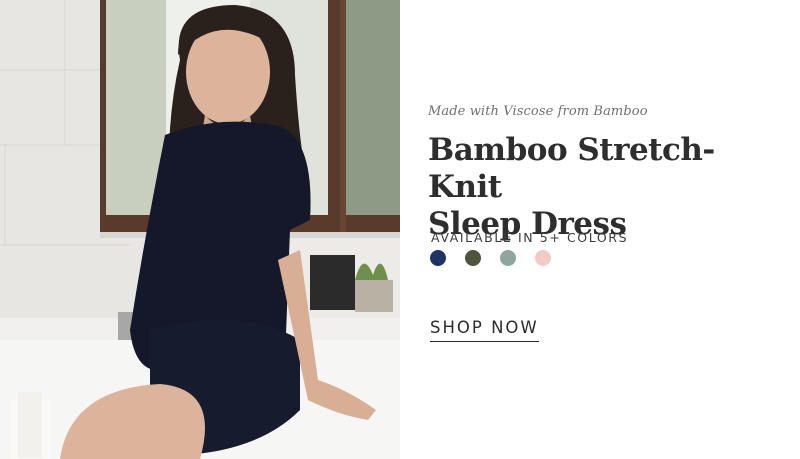 This screenshot has height=459, width=800. Describe the element at coordinates (508, 258) in the screenshot. I see `swatch-sage` at that location.